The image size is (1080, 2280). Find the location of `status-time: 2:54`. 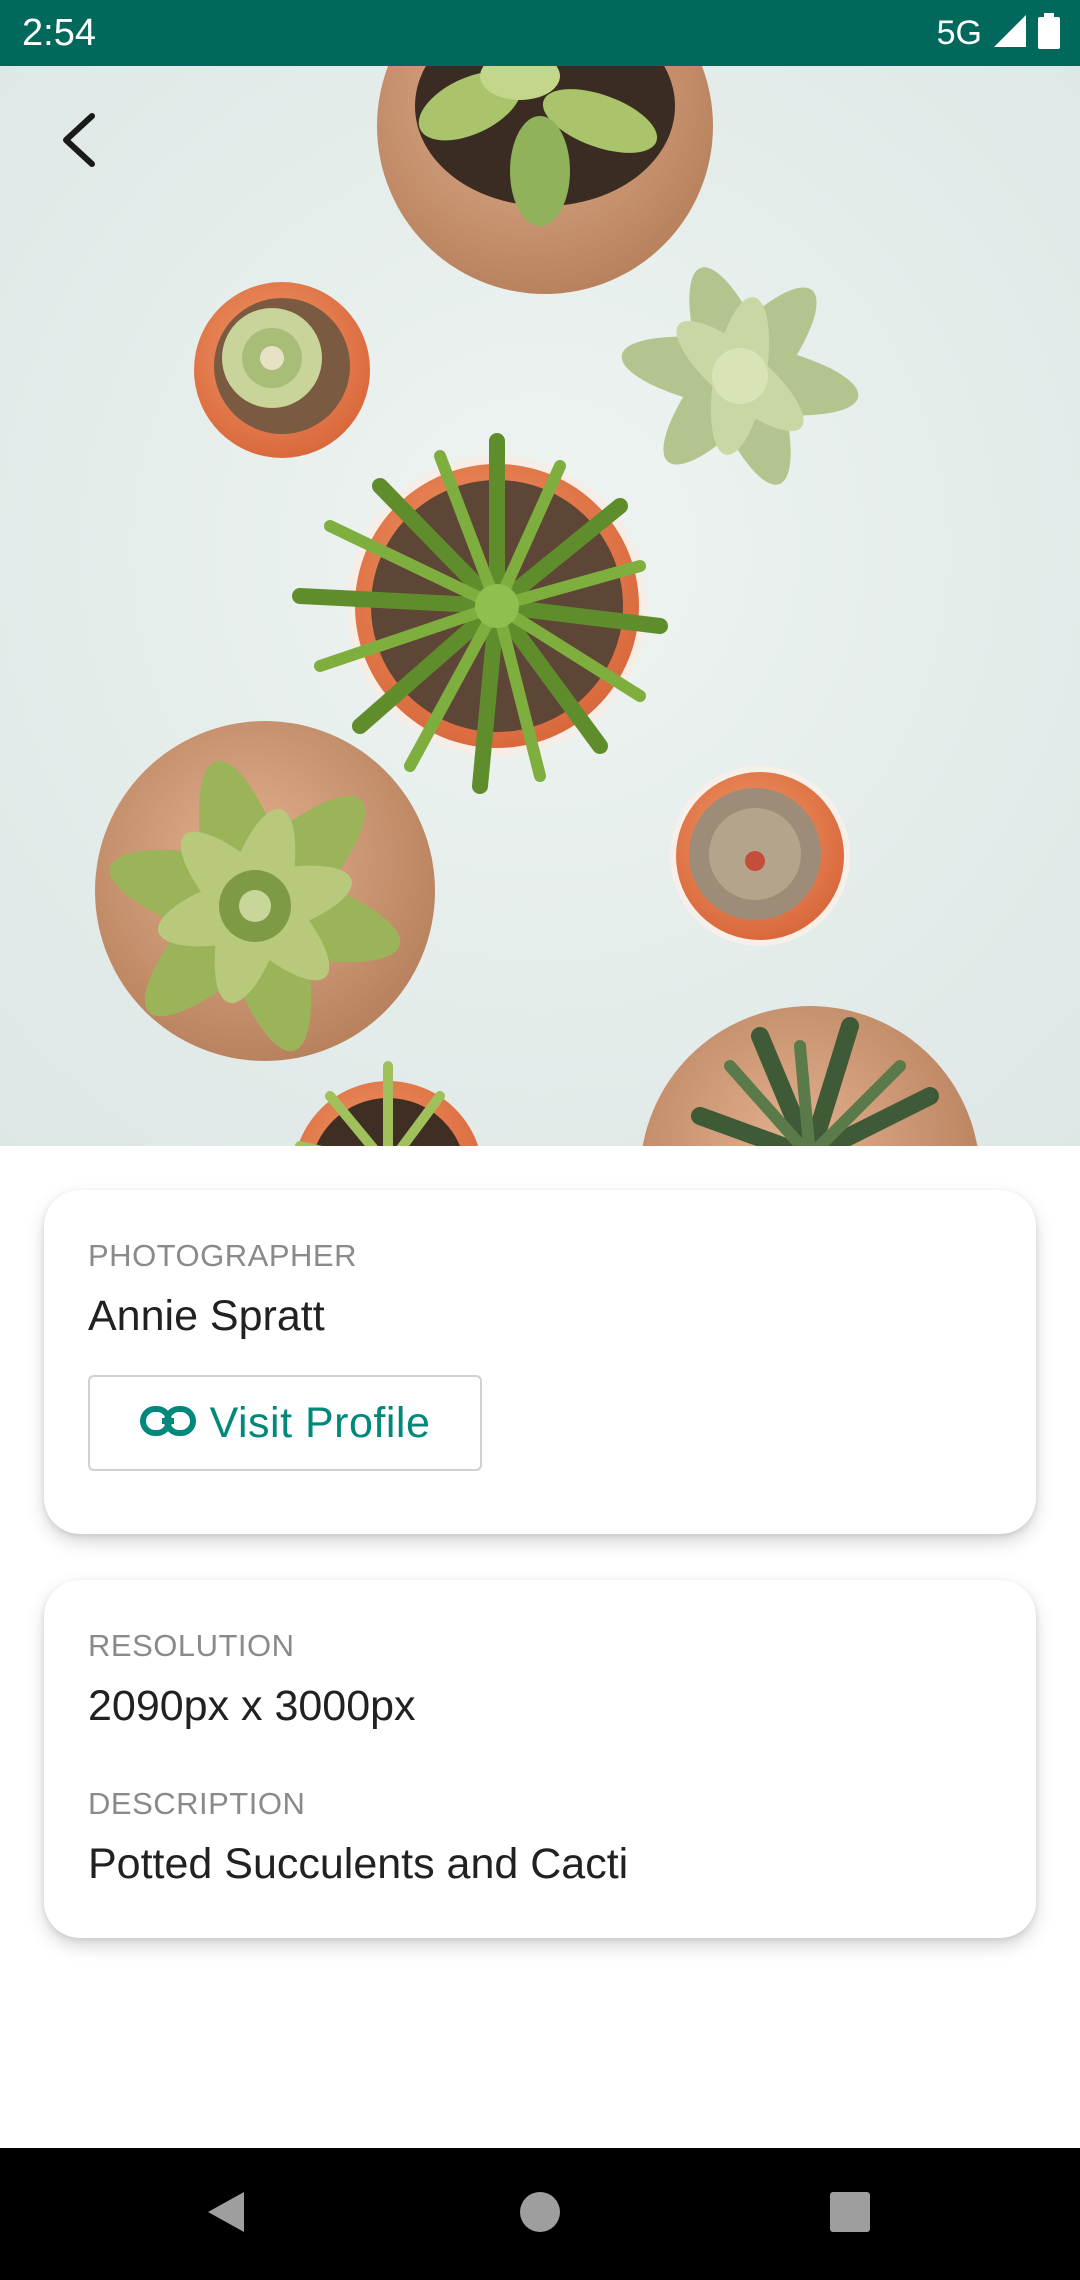

status-time: 2:54 is located at coordinates (59, 33).